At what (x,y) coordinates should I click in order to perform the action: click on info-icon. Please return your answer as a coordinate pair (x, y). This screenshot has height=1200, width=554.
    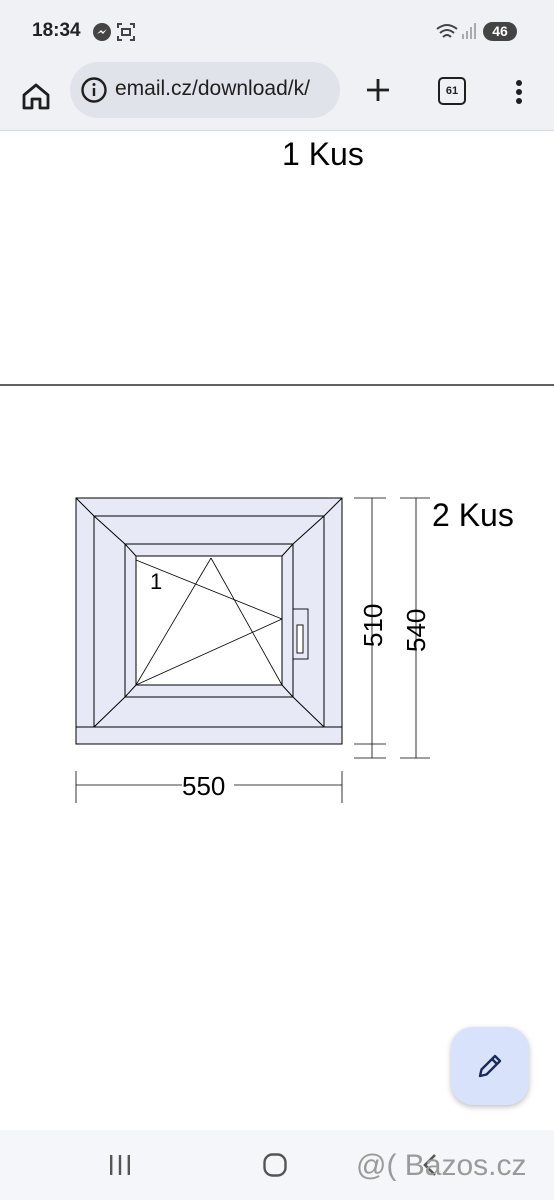
    Looking at the image, I should click on (94, 90).